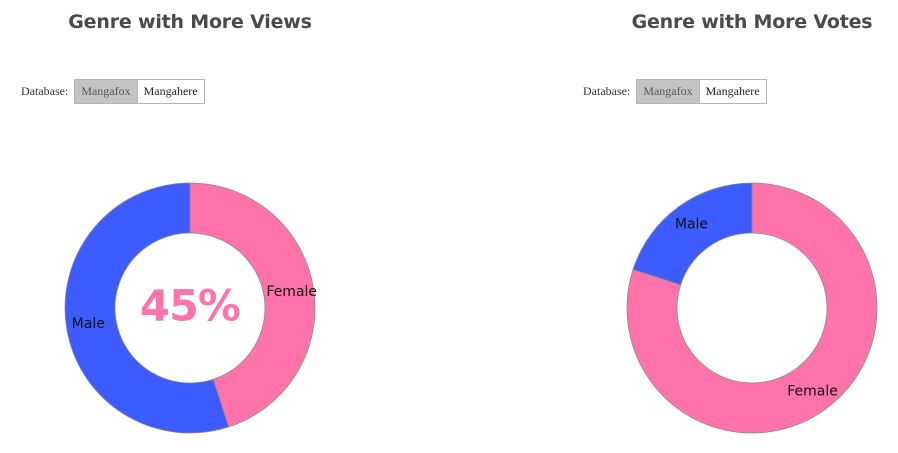 The height and width of the screenshot is (453, 898). I want to click on views-chart-title: Genre with More Views, so click(190, 22).